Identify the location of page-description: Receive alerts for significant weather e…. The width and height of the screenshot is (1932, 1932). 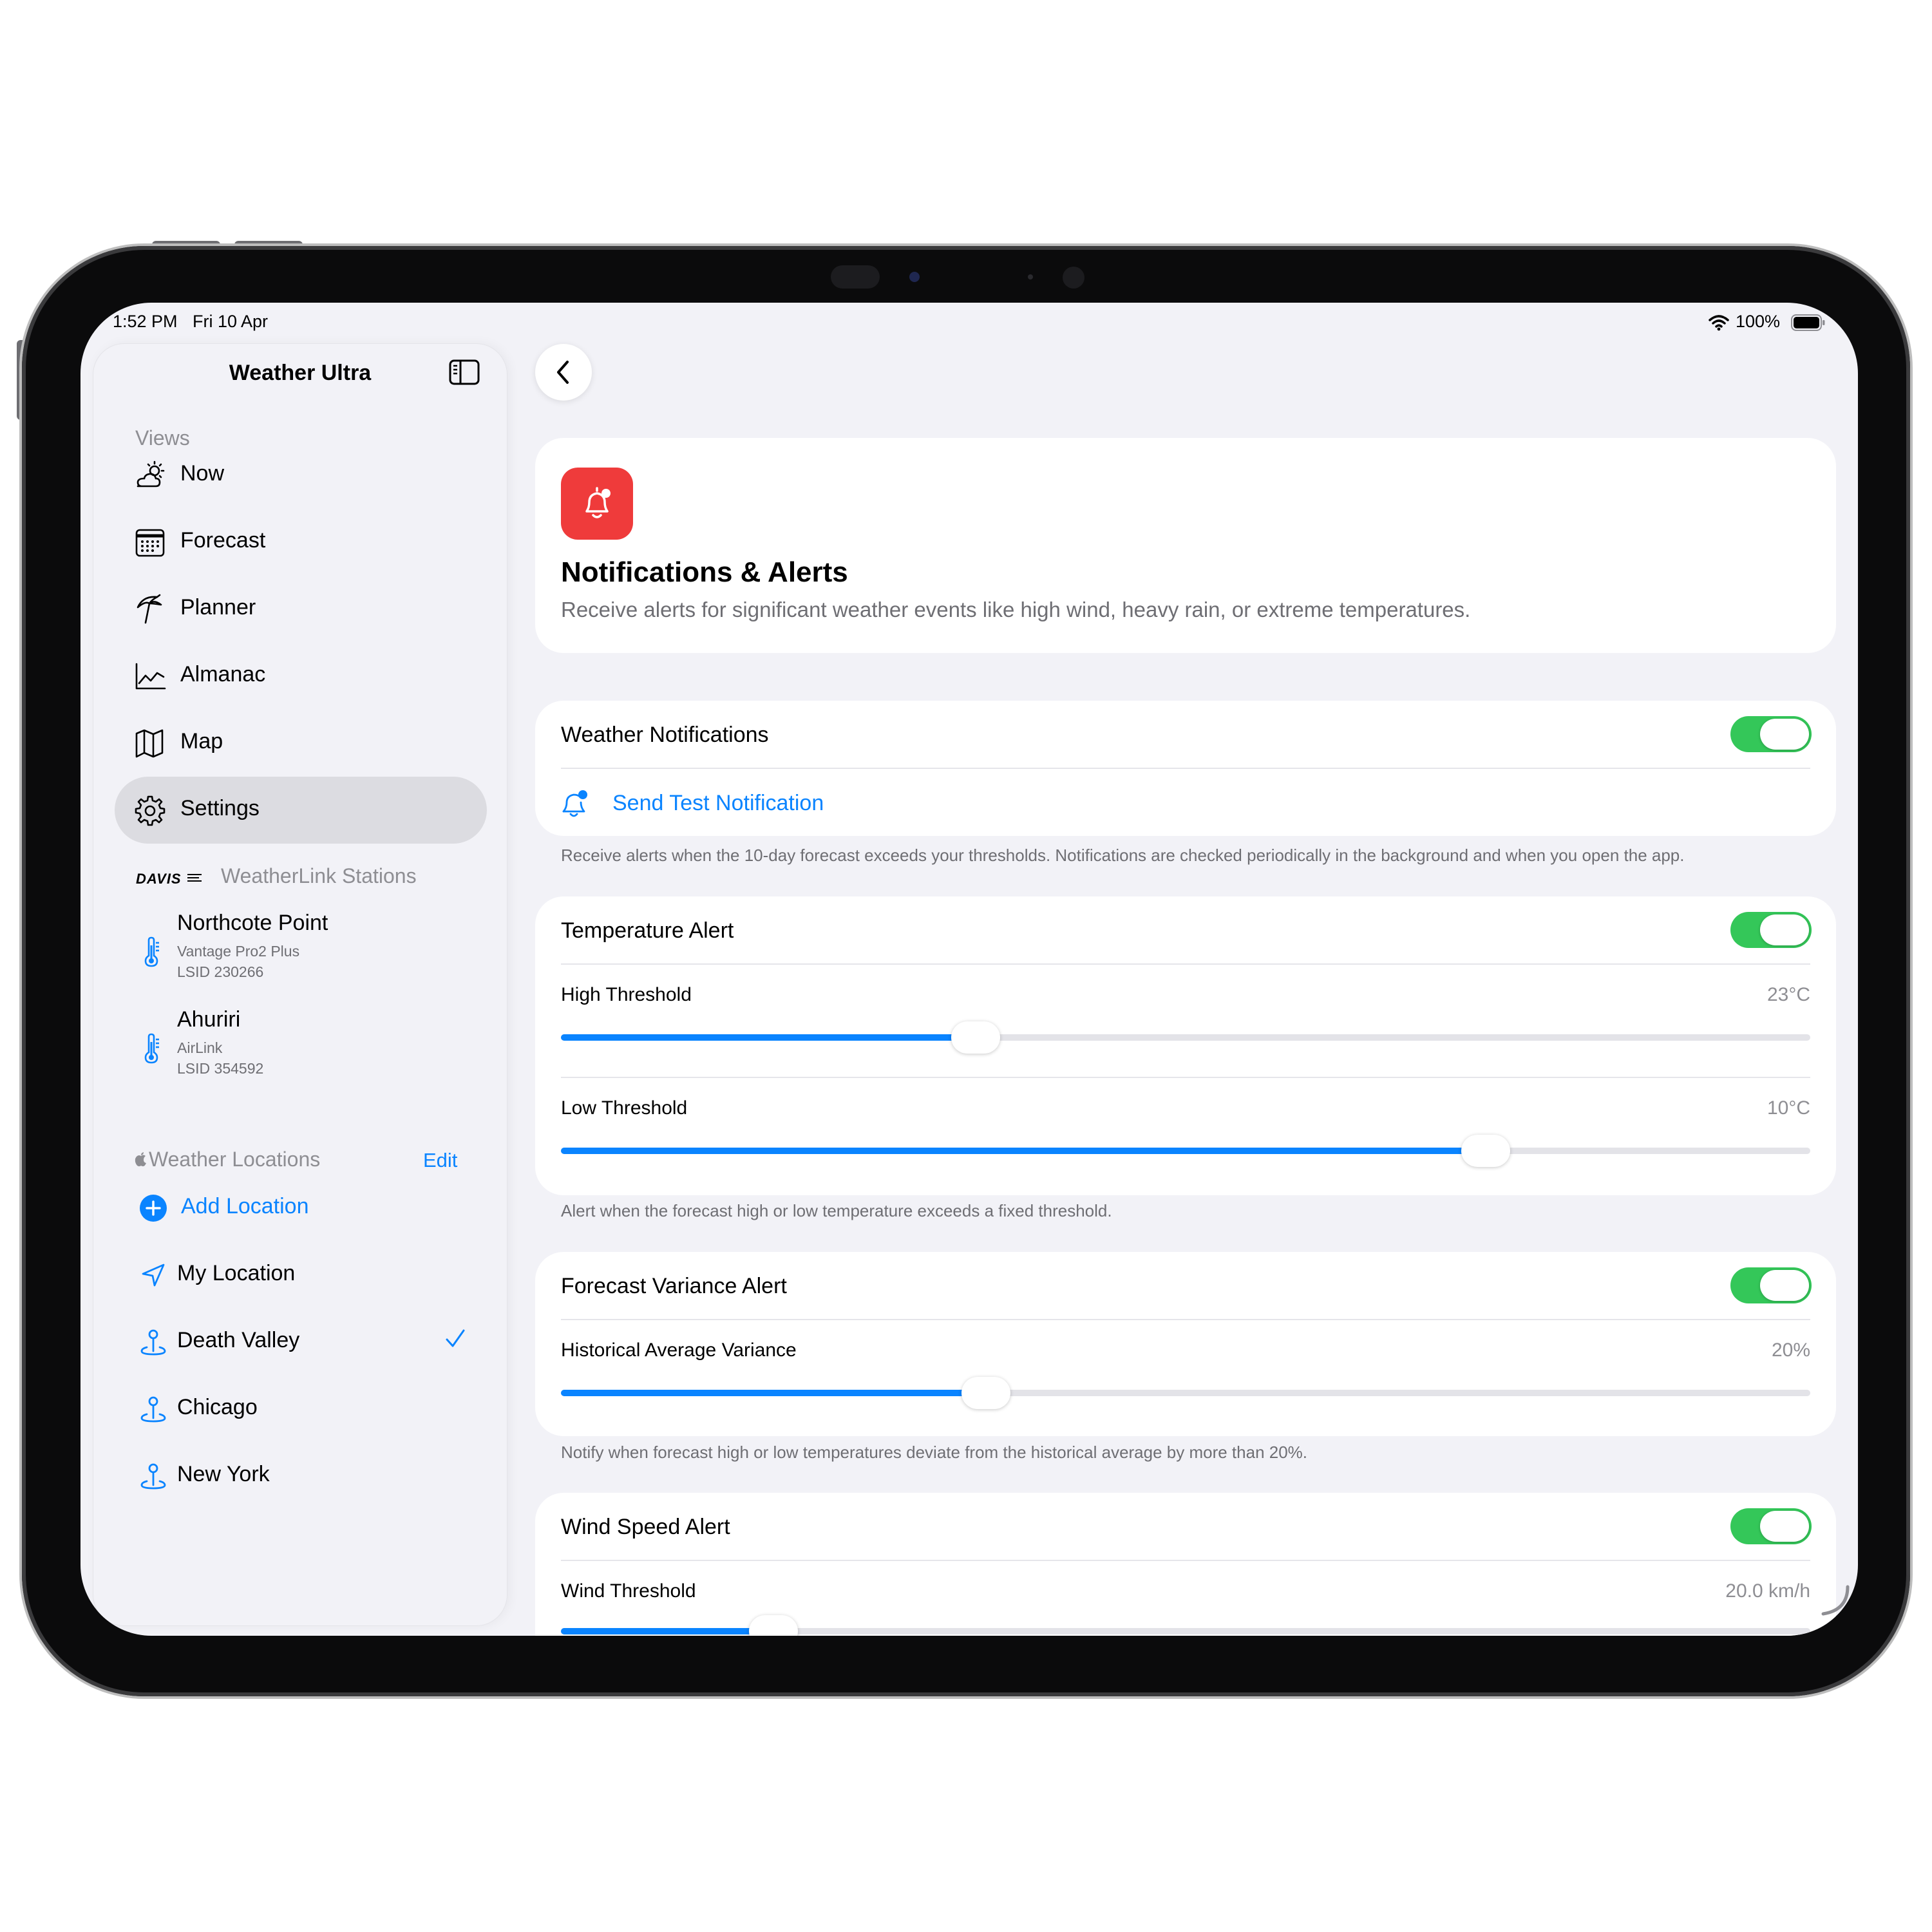
(1016, 609).